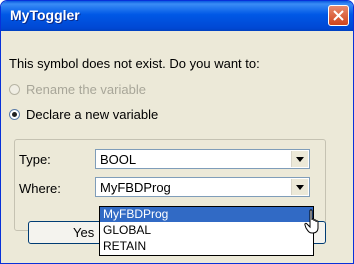  Describe the element at coordinates (84, 232) in the screenshot. I see `yes-button-label: Yes` at that location.